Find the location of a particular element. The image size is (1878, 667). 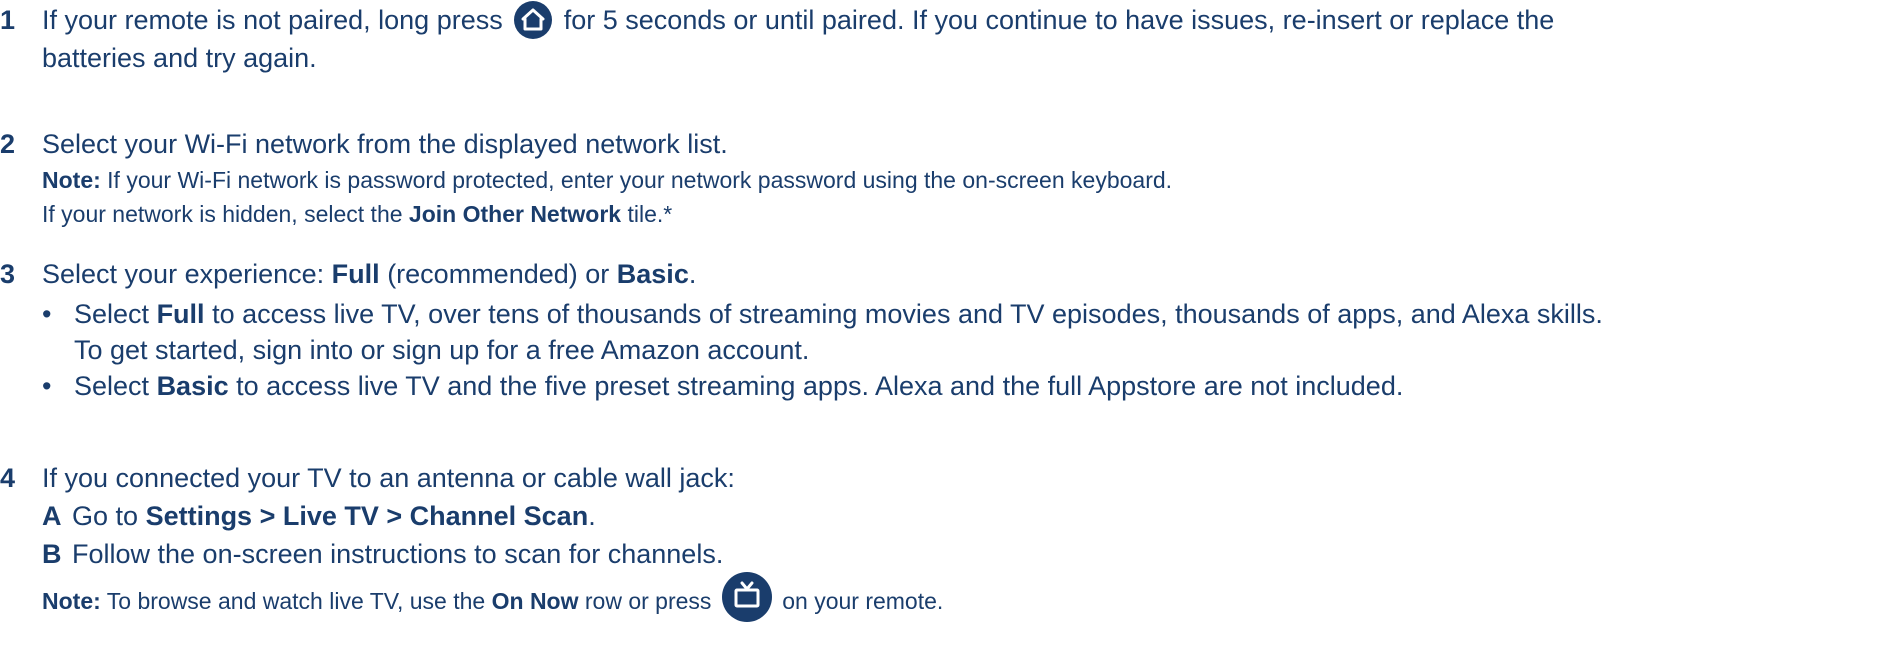

settings-path: Settings > Live TV > Channel Scan is located at coordinates (367, 516).